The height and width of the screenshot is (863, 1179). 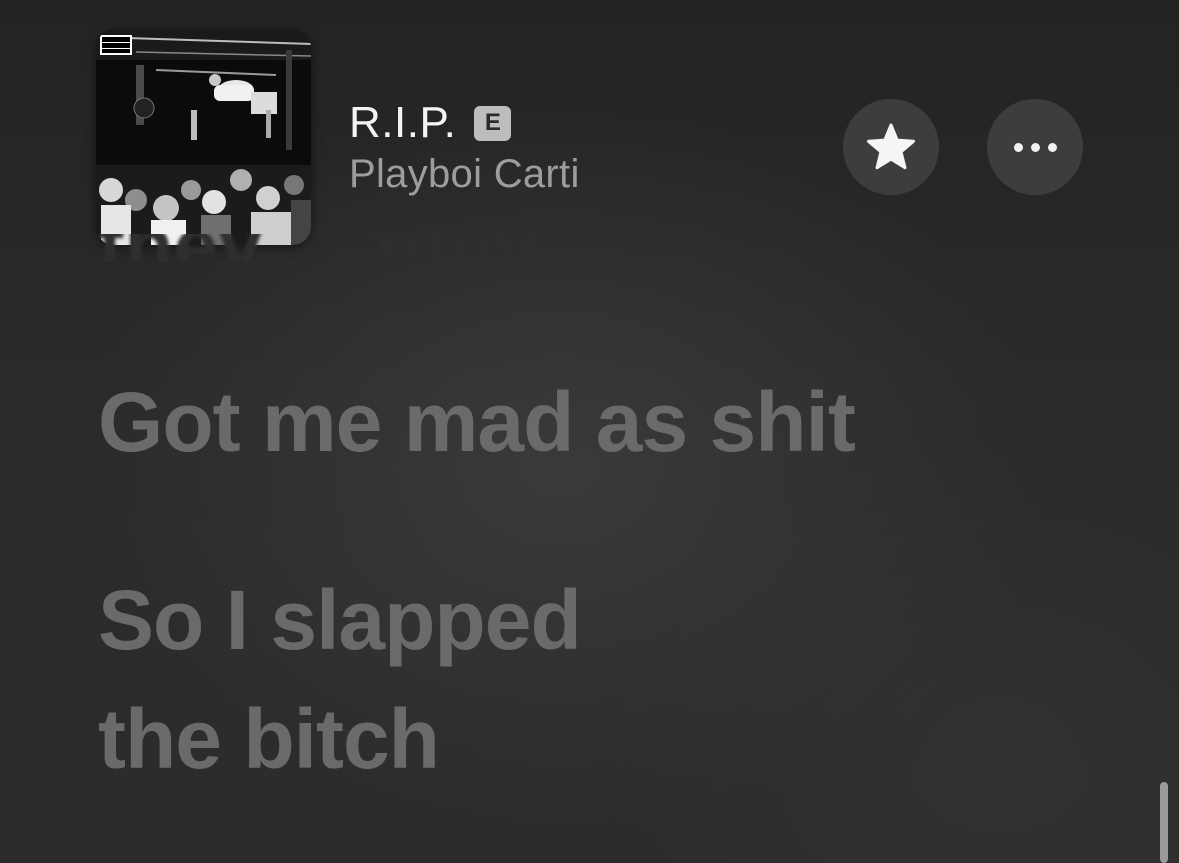 I want to click on explicit-badge: E, so click(x=493, y=123).